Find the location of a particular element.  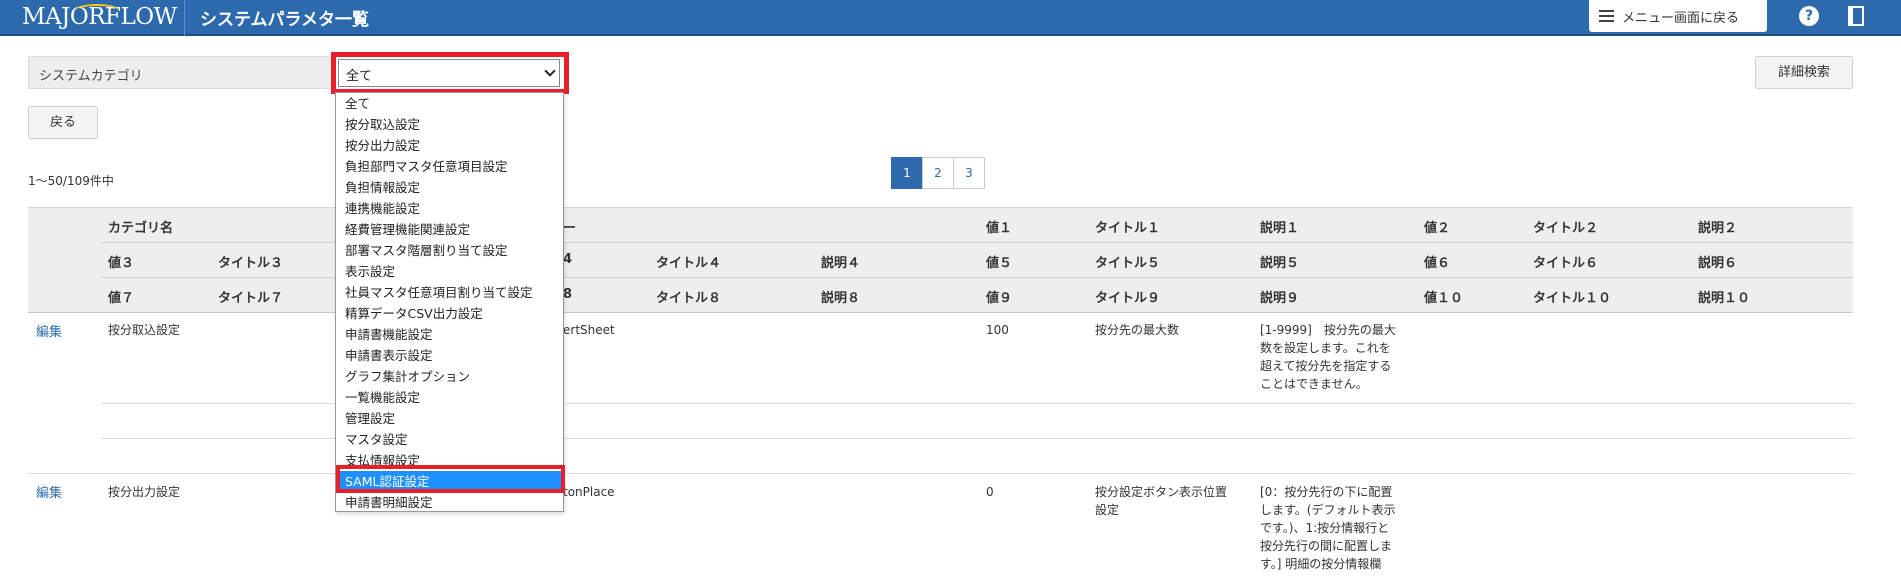

page-2-button: 2 is located at coordinates (938, 173).